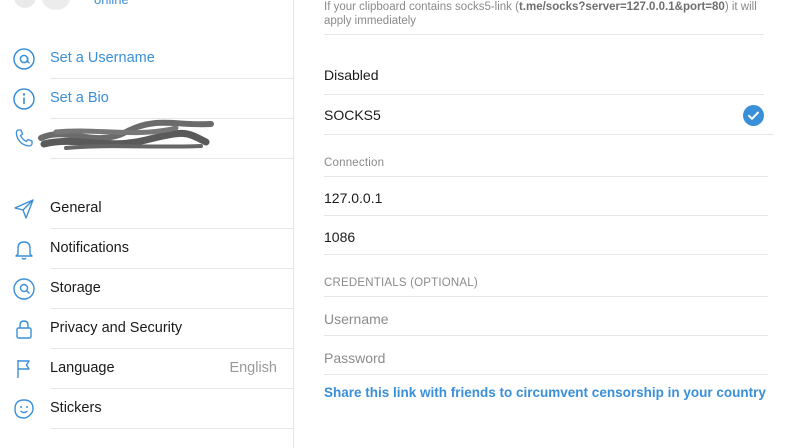 Image resolution: width=792 pixels, height=448 pixels. What do you see at coordinates (351, 75) in the screenshot?
I see `proxy-option-disabled: Disabled` at bounding box center [351, 75].